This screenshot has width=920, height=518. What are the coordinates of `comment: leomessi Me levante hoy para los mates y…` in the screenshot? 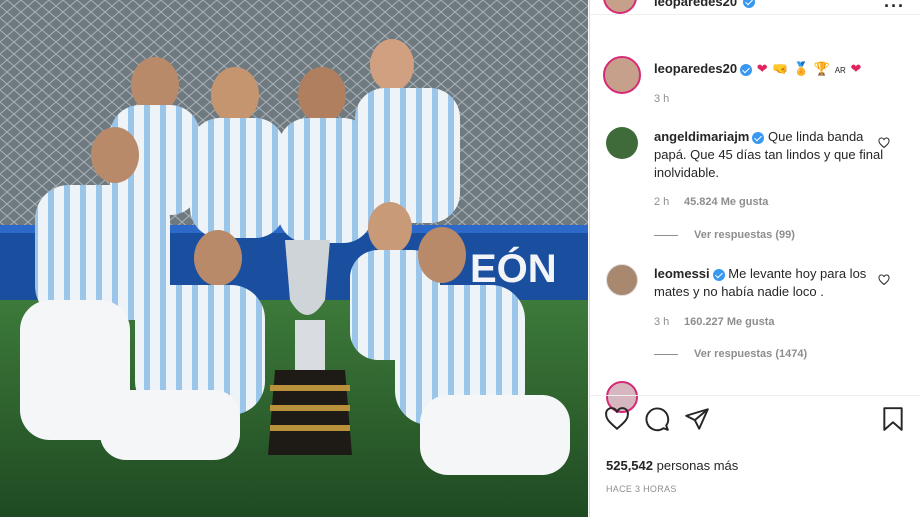 It's located at (769, 283).